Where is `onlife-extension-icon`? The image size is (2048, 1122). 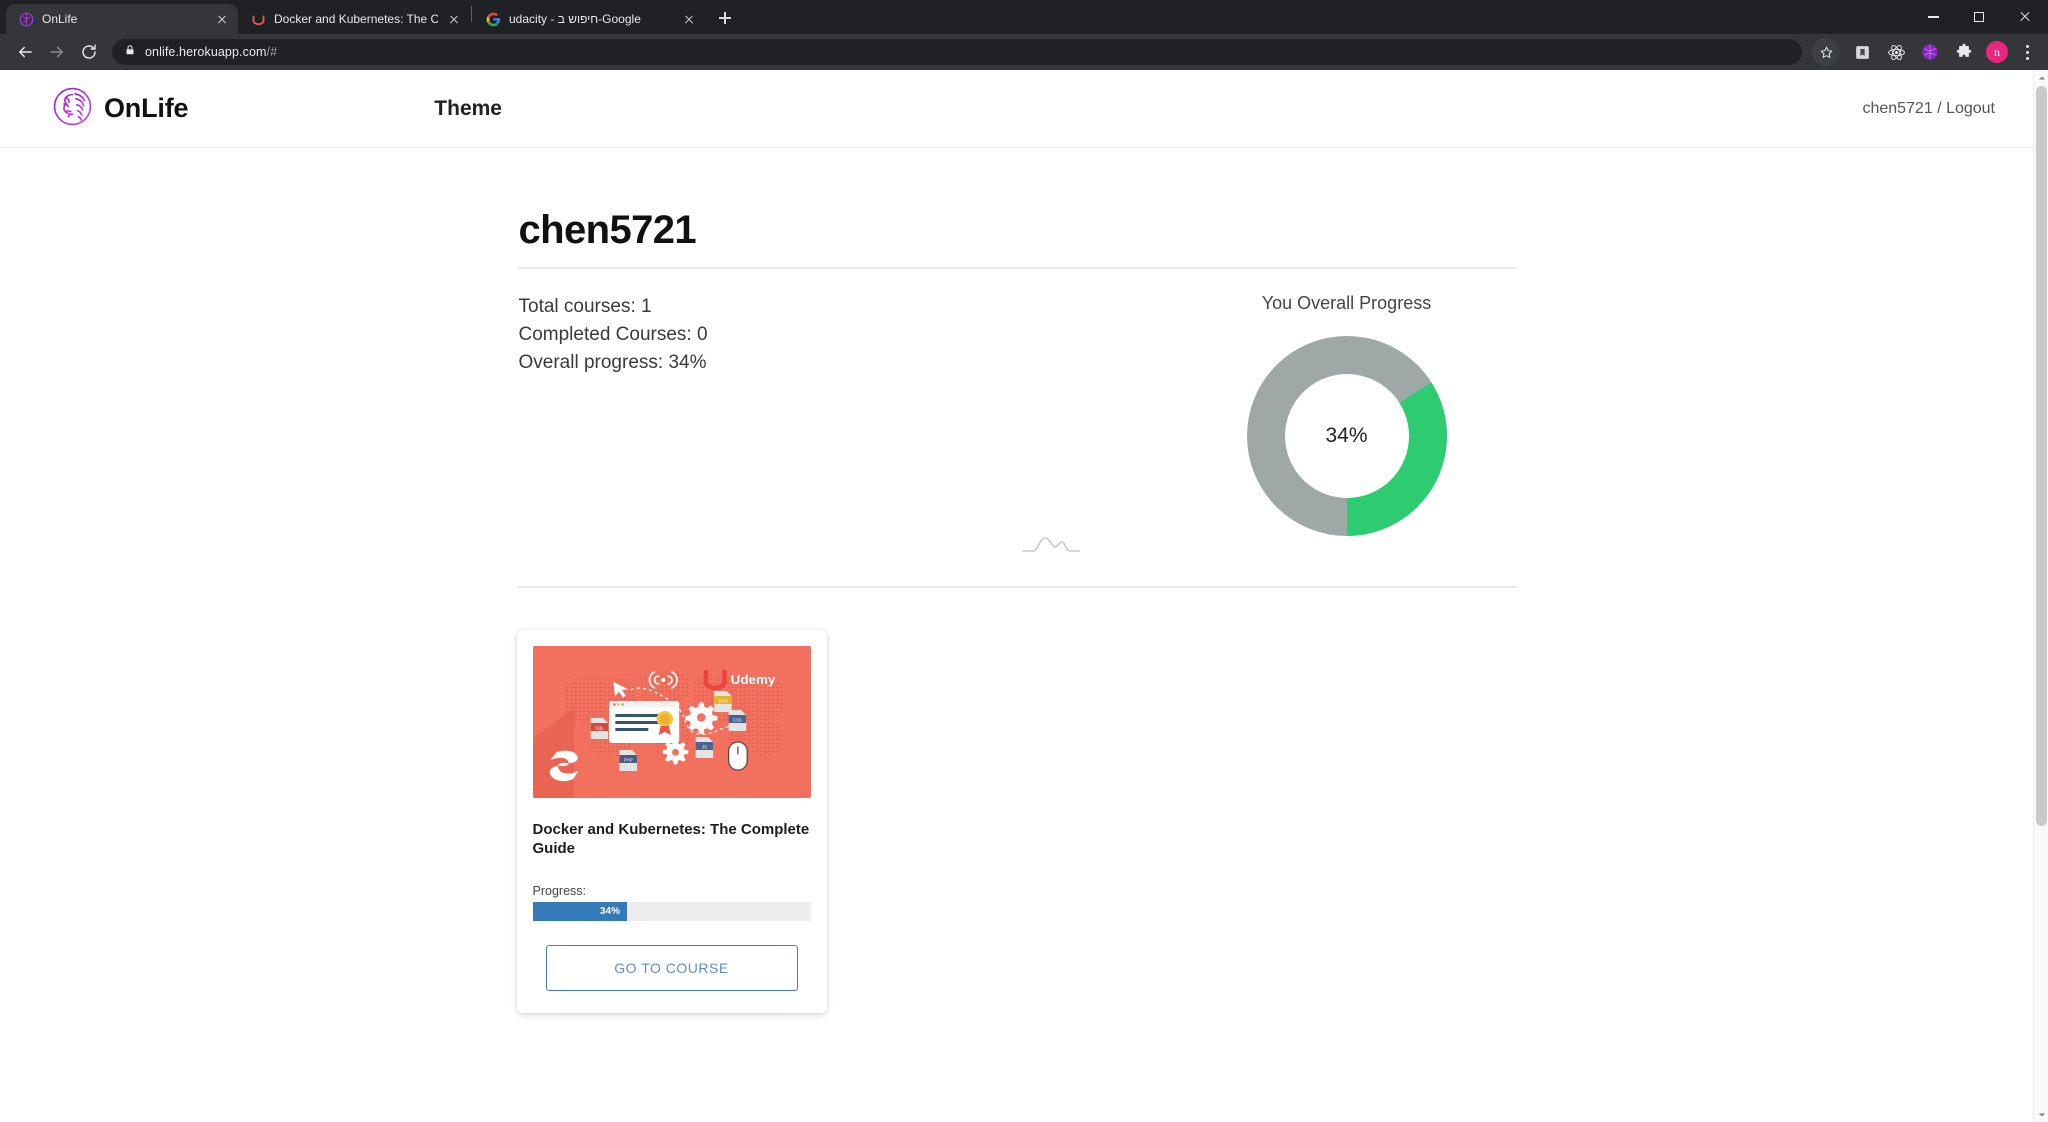
onlife-extension-icon is located at coordinates (1930, 52).